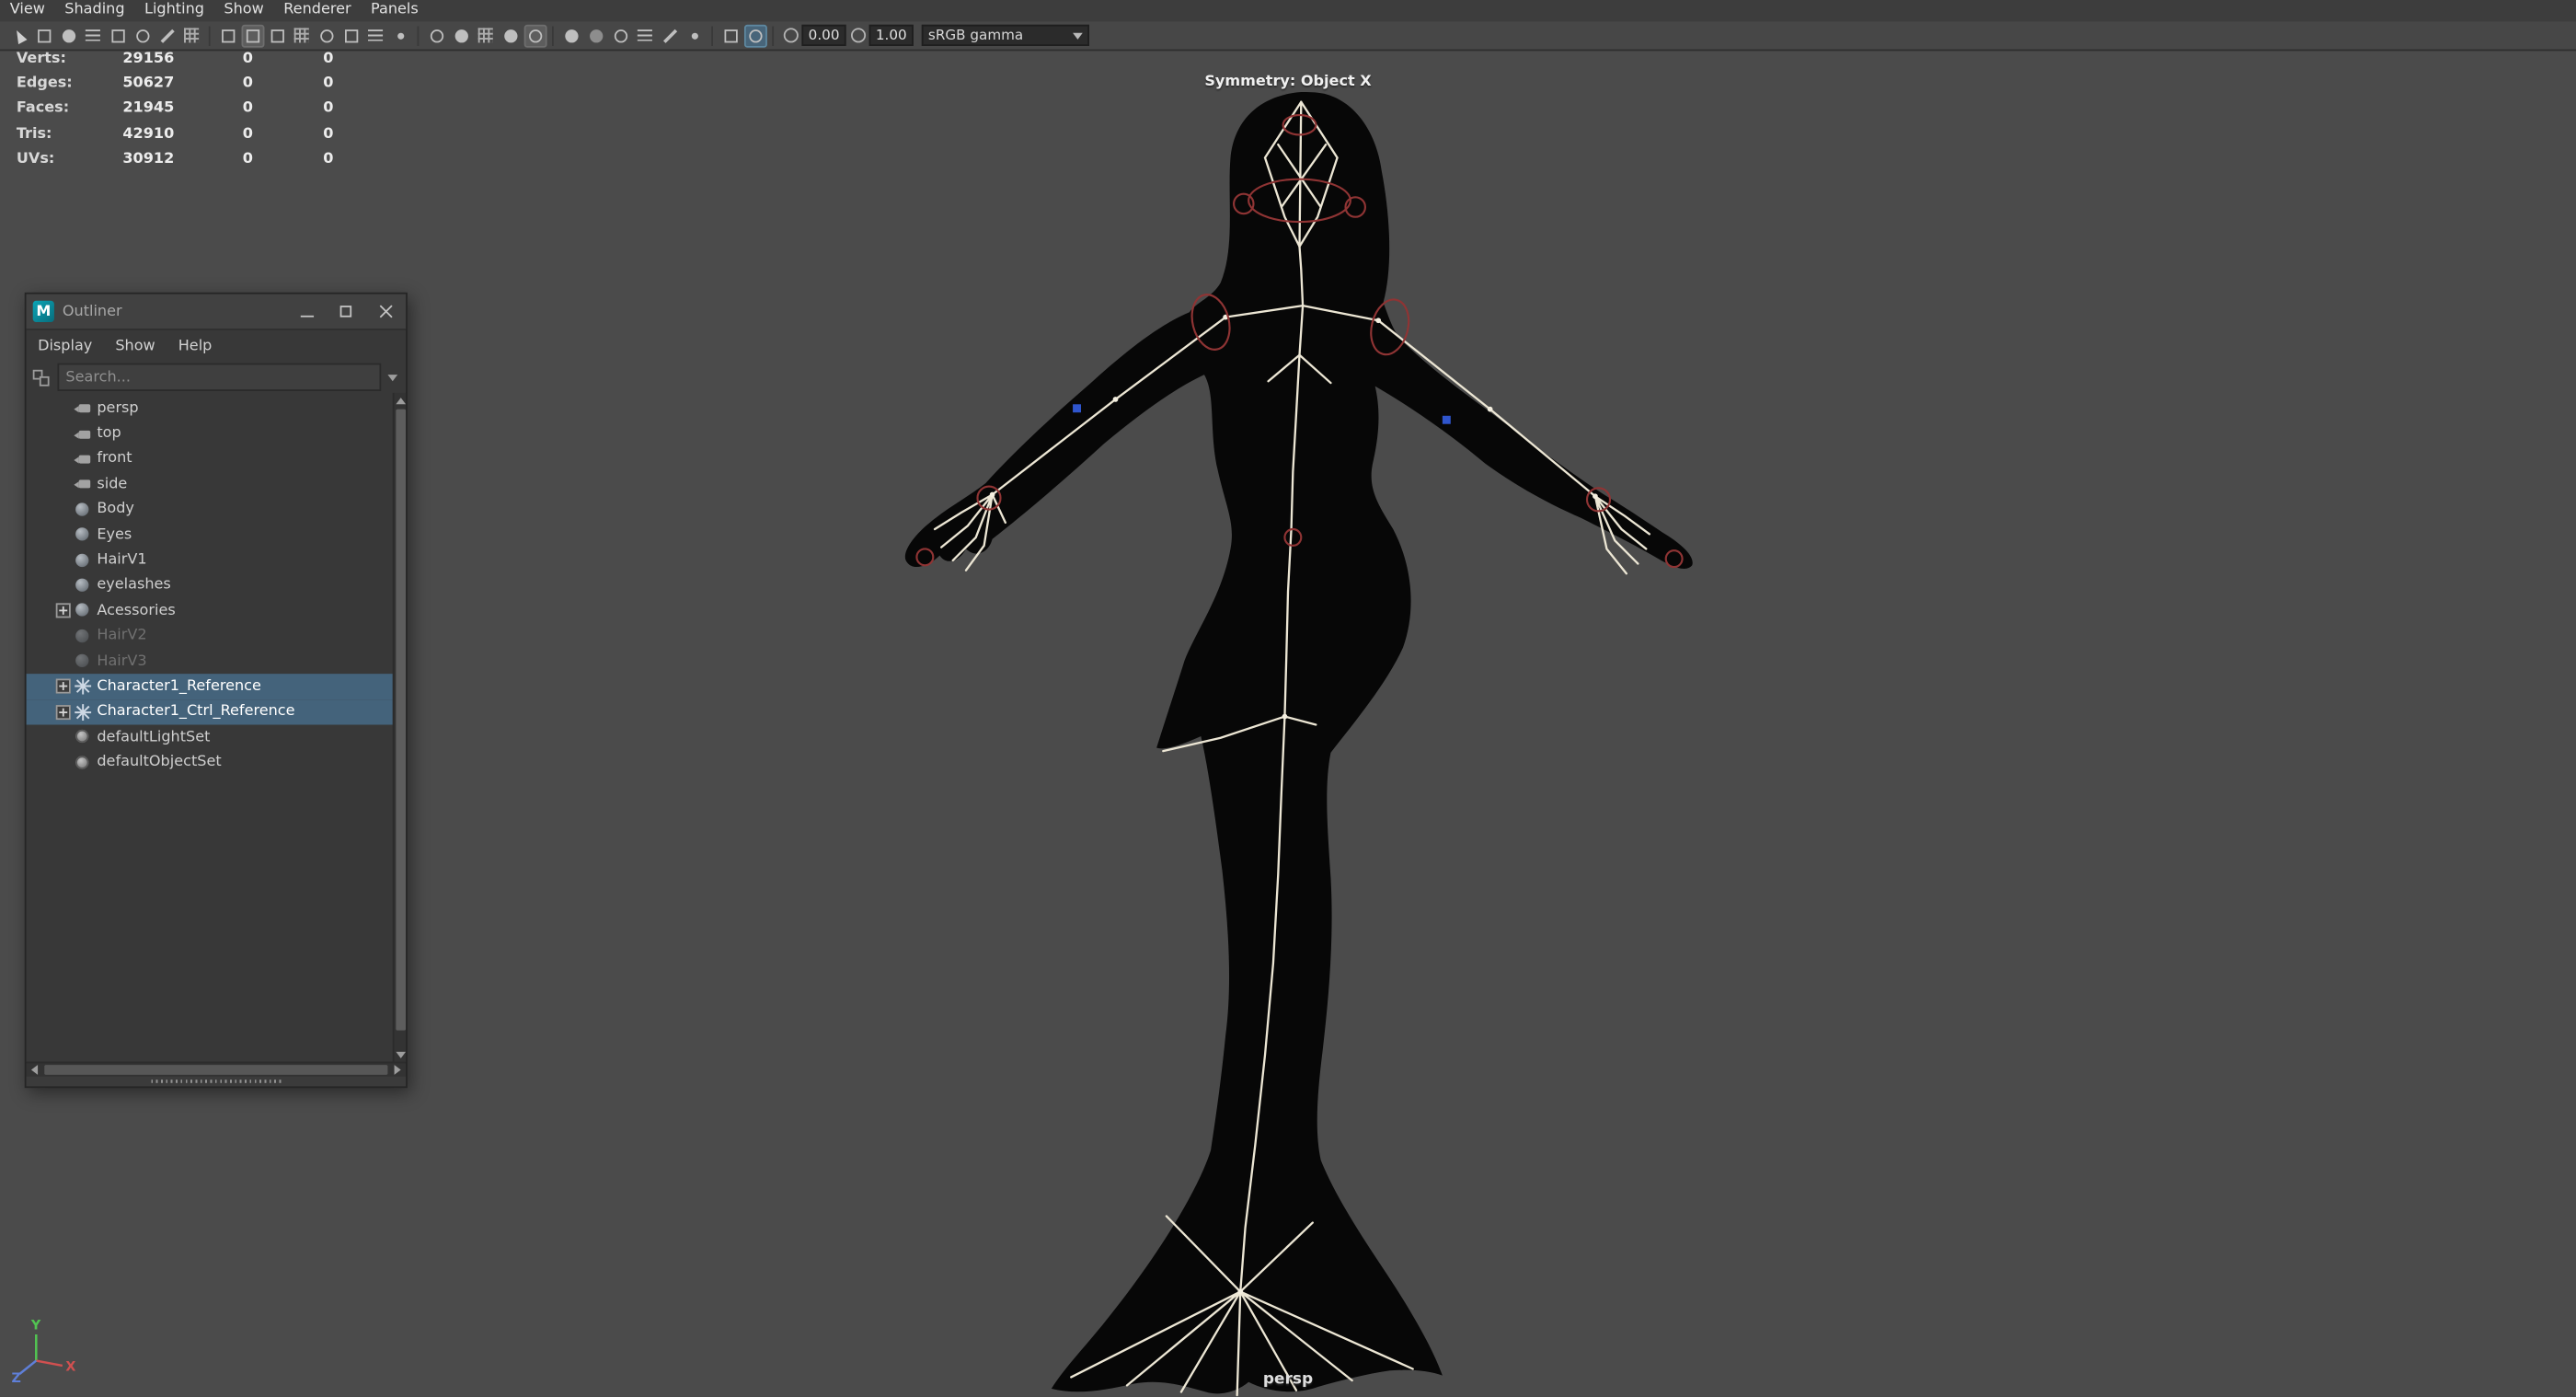  I want to click on safe-action-icon, so click(326, 35).